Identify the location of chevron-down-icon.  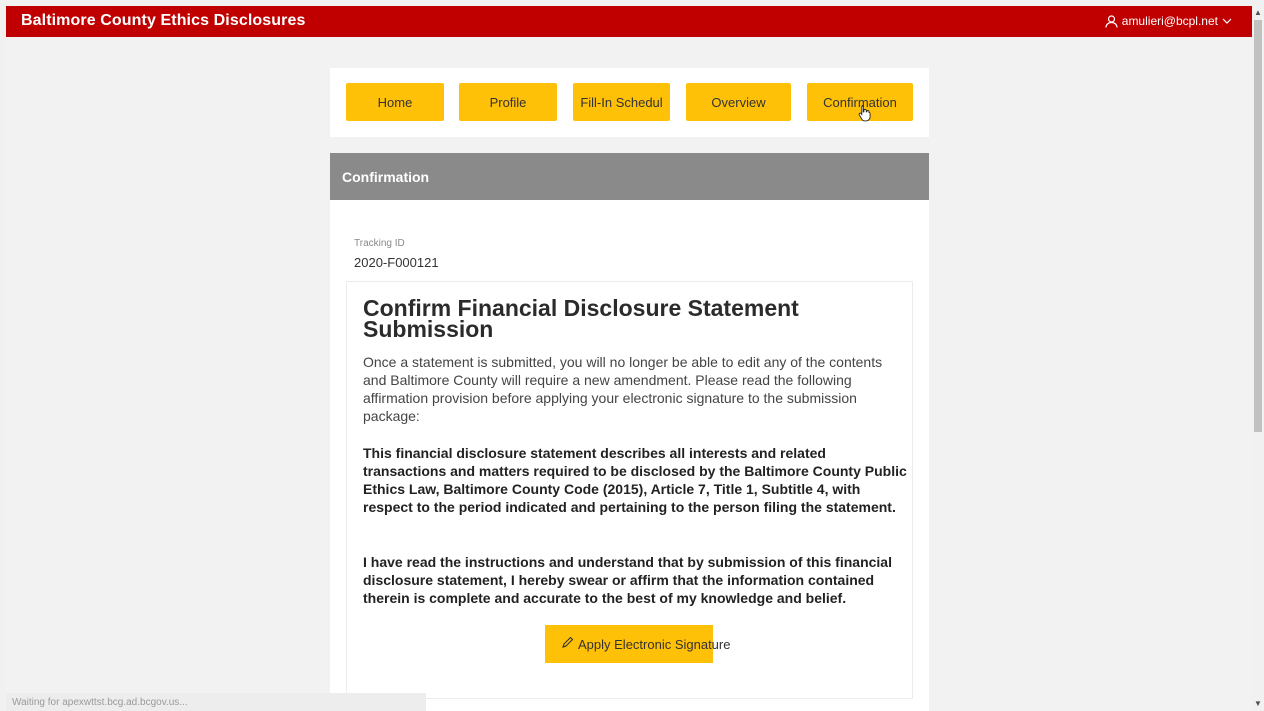
(1227, 21).